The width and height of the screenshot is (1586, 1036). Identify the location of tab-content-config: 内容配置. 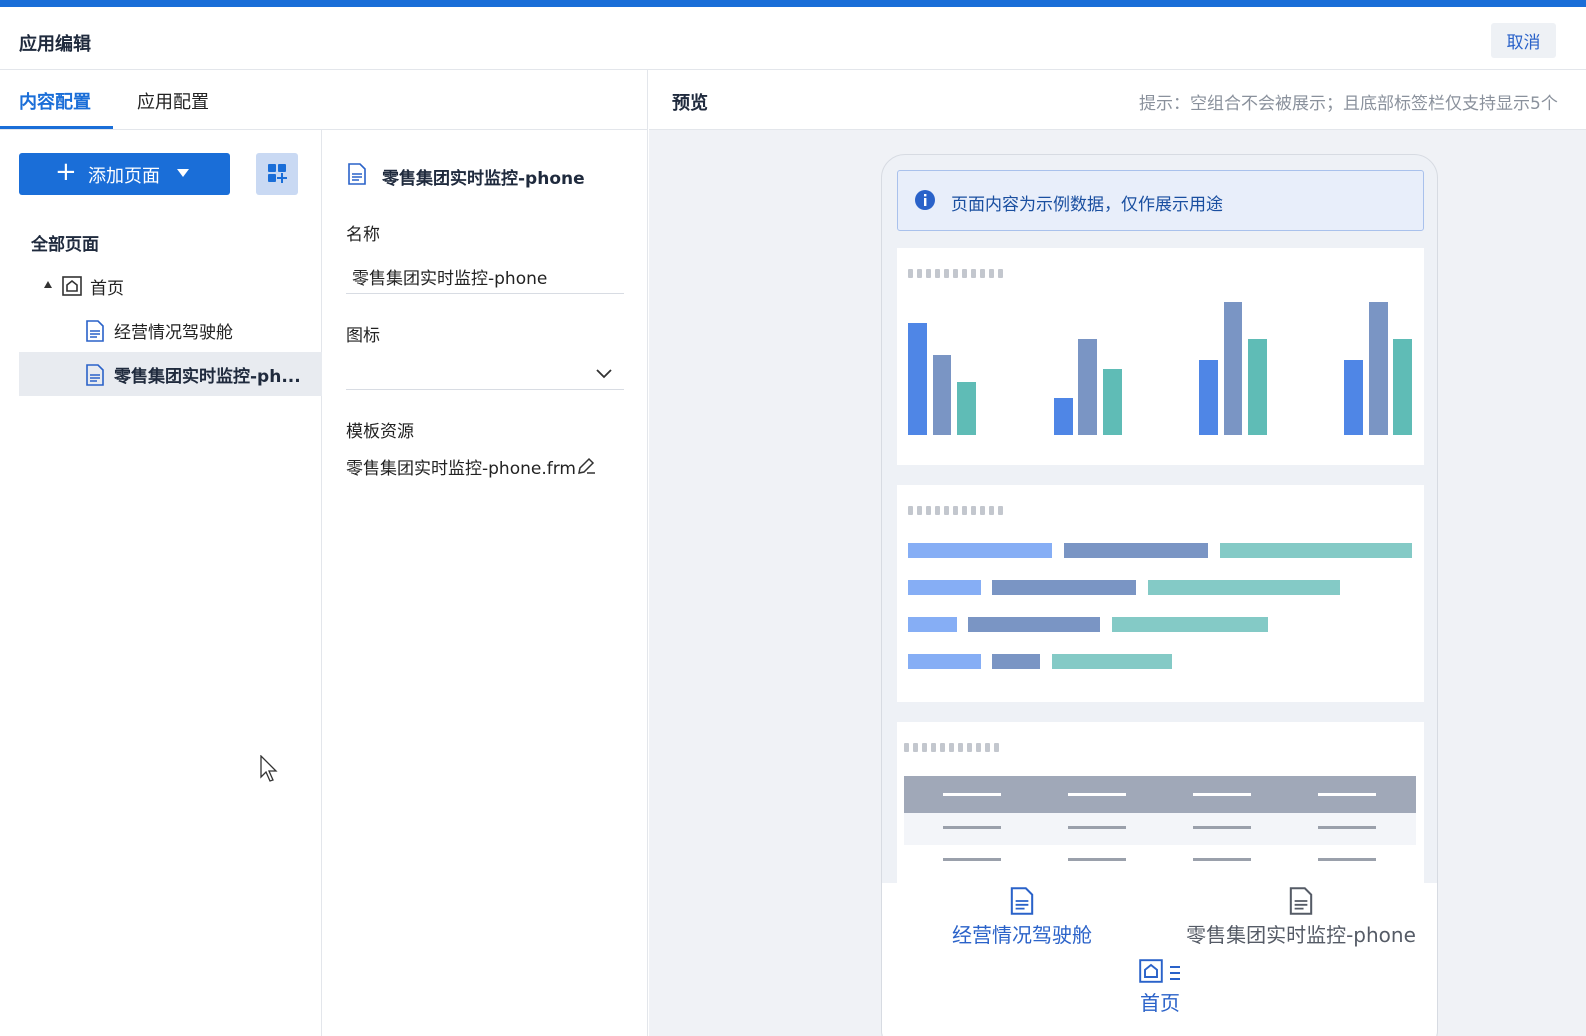
(55, 101).